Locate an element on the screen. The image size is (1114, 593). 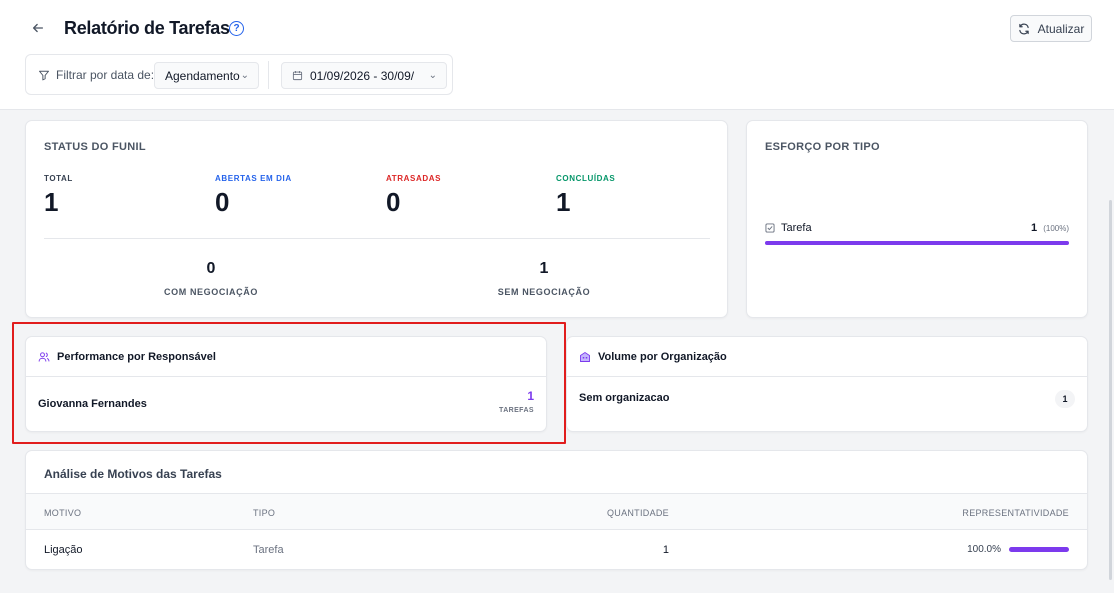
calendar-icon is located at coordinates (297, 76).